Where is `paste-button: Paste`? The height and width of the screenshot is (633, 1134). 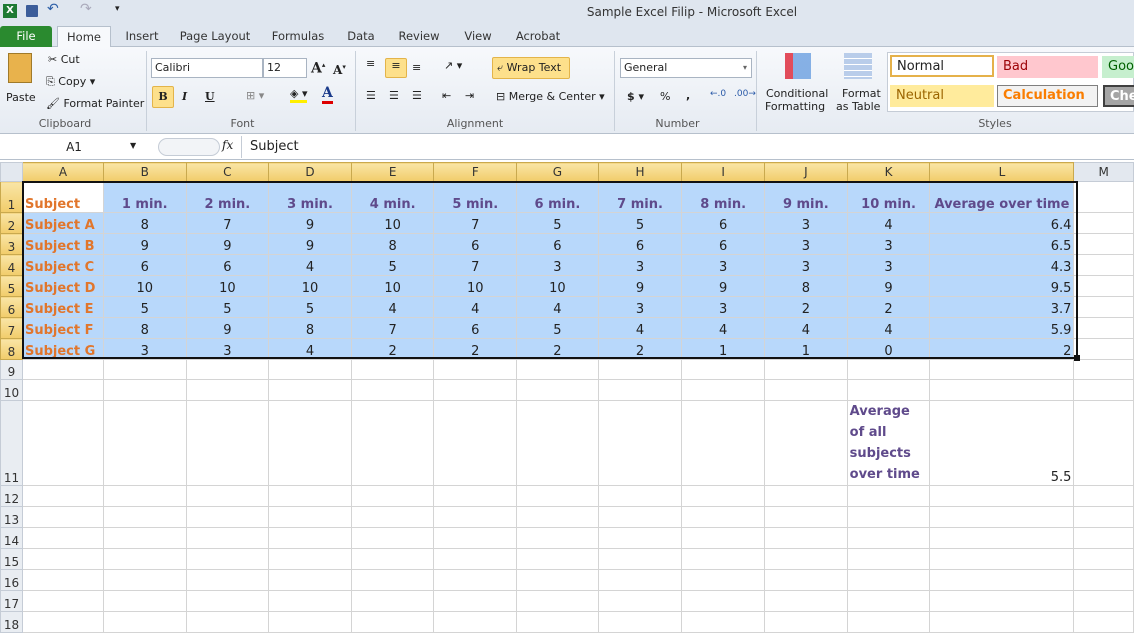 paste-button: Paste is located at coordinates (21, 81).